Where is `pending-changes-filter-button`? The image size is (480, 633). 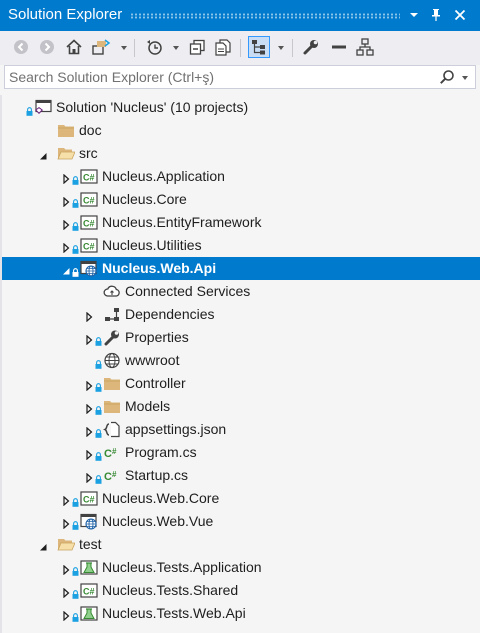 pending-changes-filter-button is located at coordinates (154, 47).